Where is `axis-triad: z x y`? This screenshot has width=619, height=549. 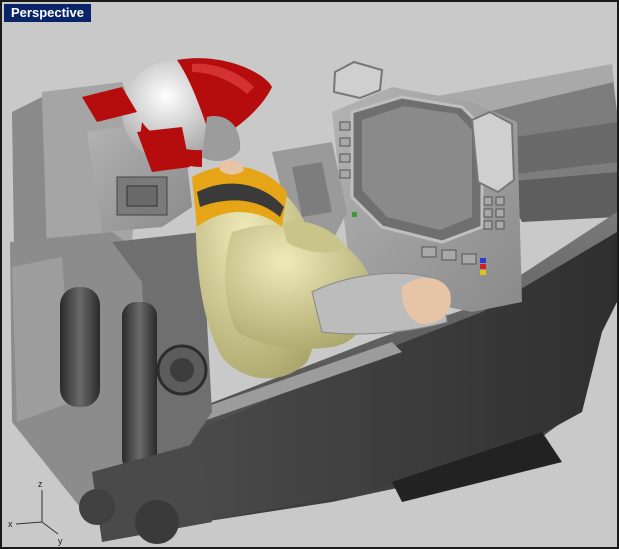
axis-triad: z x y is located at coordinates (35, 512).